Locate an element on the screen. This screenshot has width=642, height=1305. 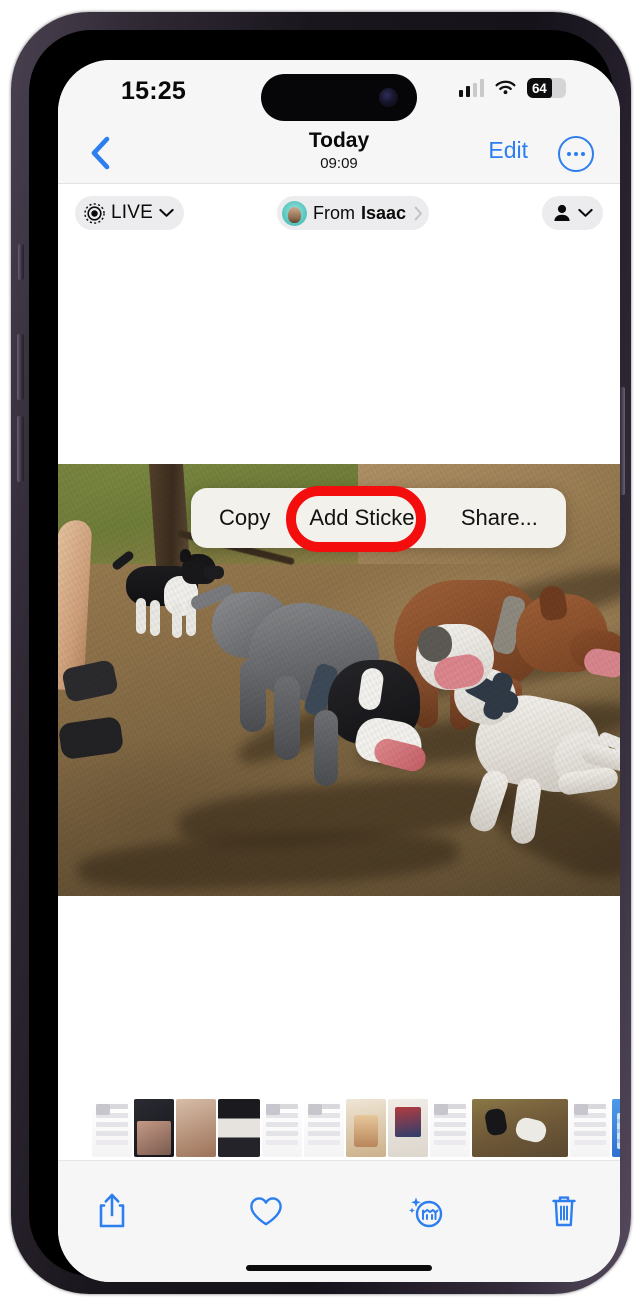
status-bar-time: 15:25 is located at coordinates (153, 91).